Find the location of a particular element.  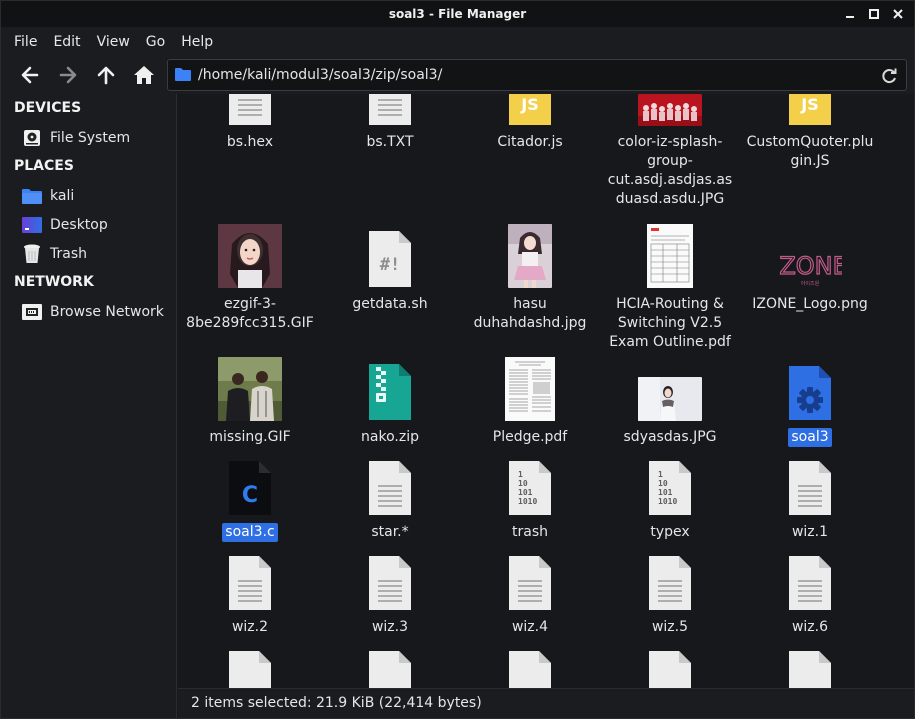

file-item: bs.TXT is located at coordinates (390, 123).